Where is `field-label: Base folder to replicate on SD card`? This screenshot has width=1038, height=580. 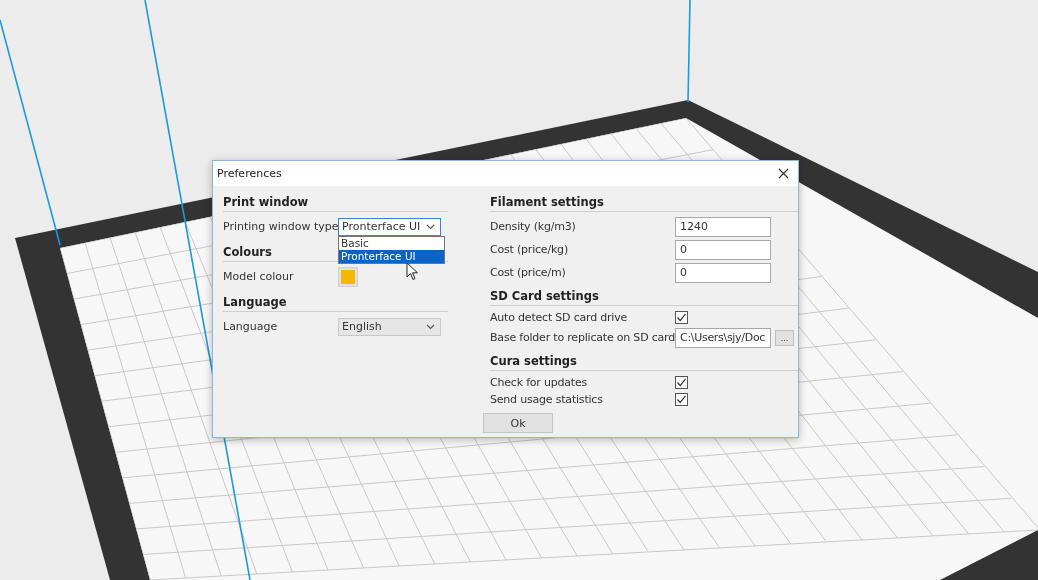
field-label: Base folder to replicate on SD card is located at coordinates (582, 337).